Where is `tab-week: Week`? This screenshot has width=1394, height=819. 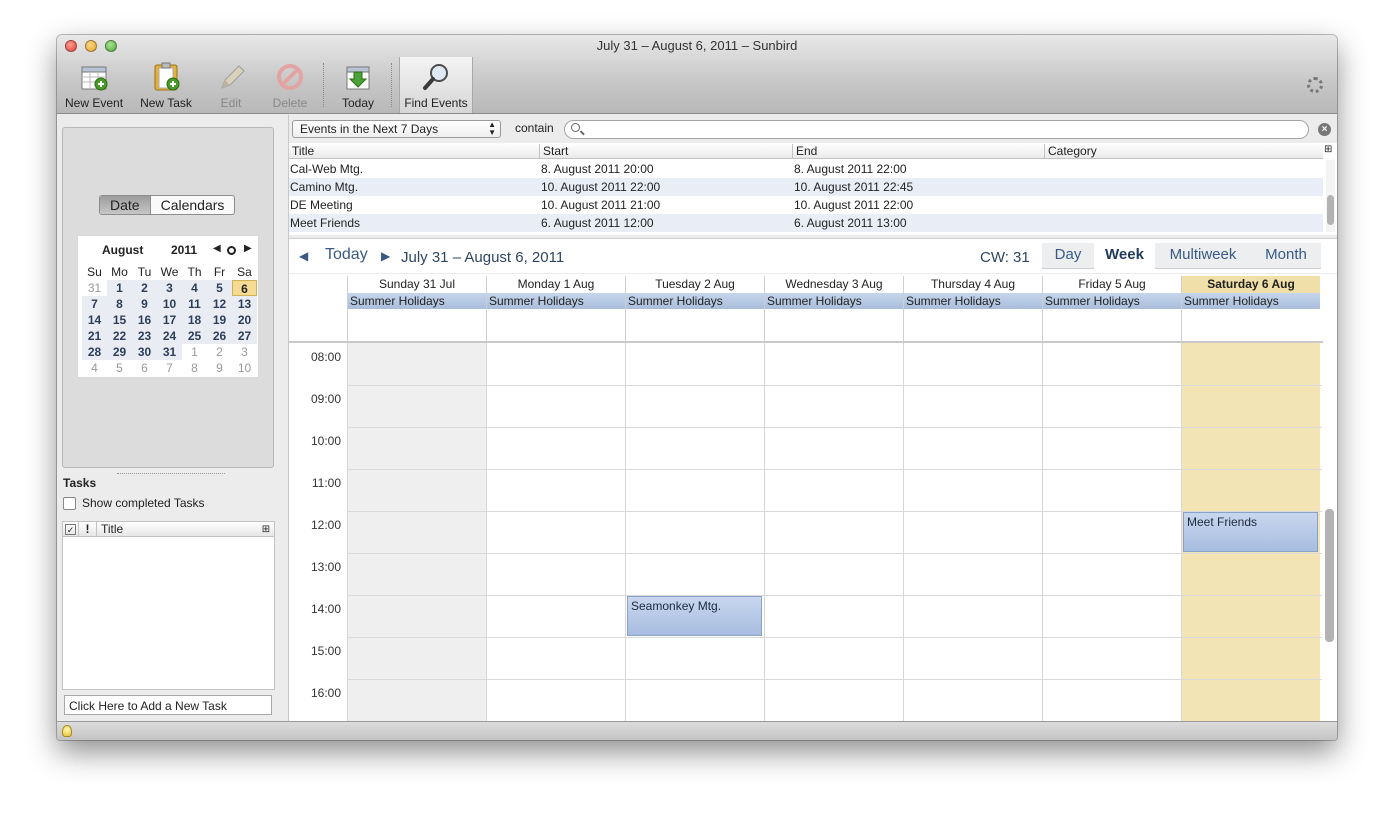
tab-week: Week is located at coordinates (1124, 256).